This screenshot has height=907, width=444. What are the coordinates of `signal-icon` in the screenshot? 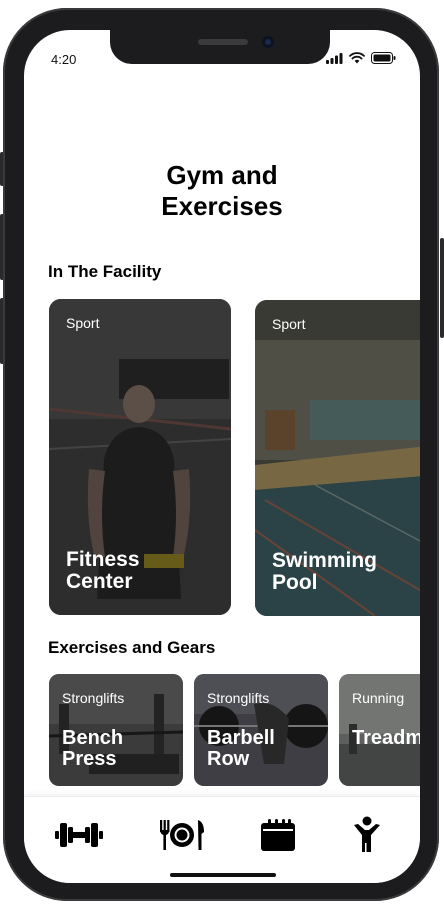 It's located at (334, 58).